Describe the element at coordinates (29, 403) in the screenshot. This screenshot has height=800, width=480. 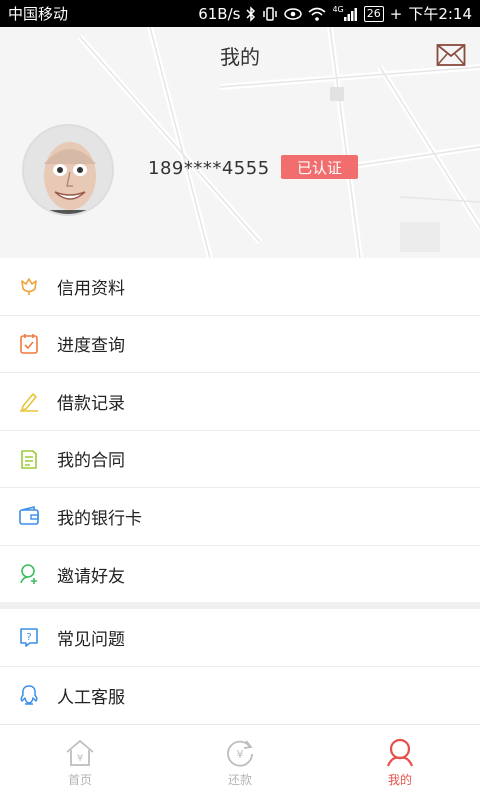
I see `pencil-icon` at that location.